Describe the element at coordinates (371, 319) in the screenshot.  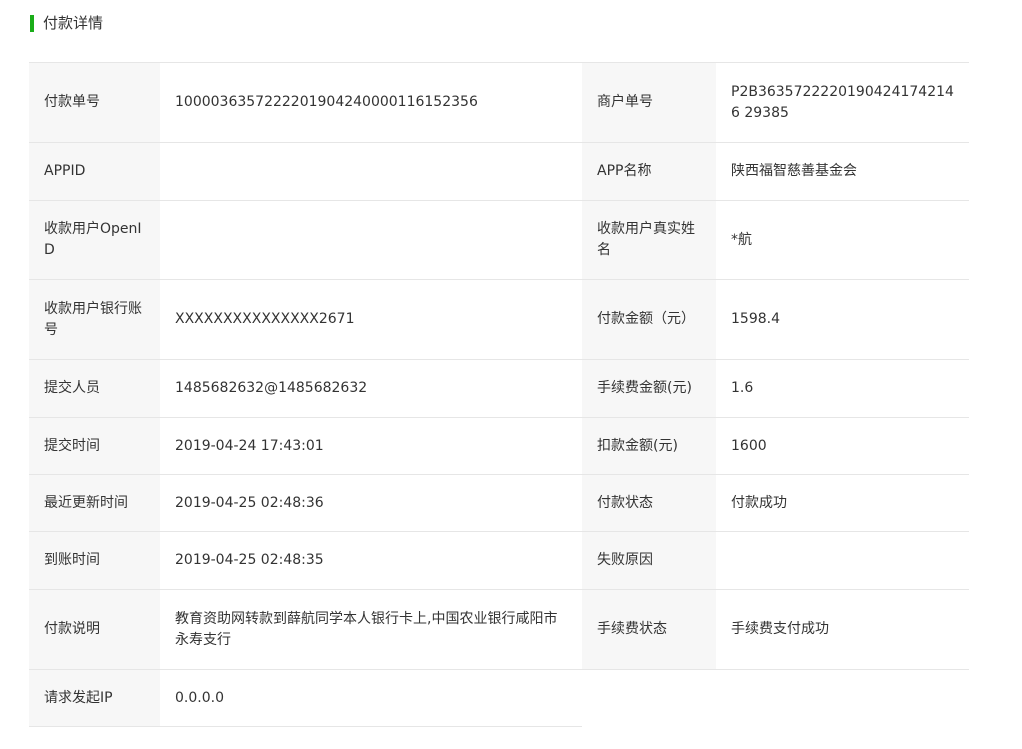
I see `payee-bank-account-value: XXXXXXXXXXXXXXX2671` at that location.